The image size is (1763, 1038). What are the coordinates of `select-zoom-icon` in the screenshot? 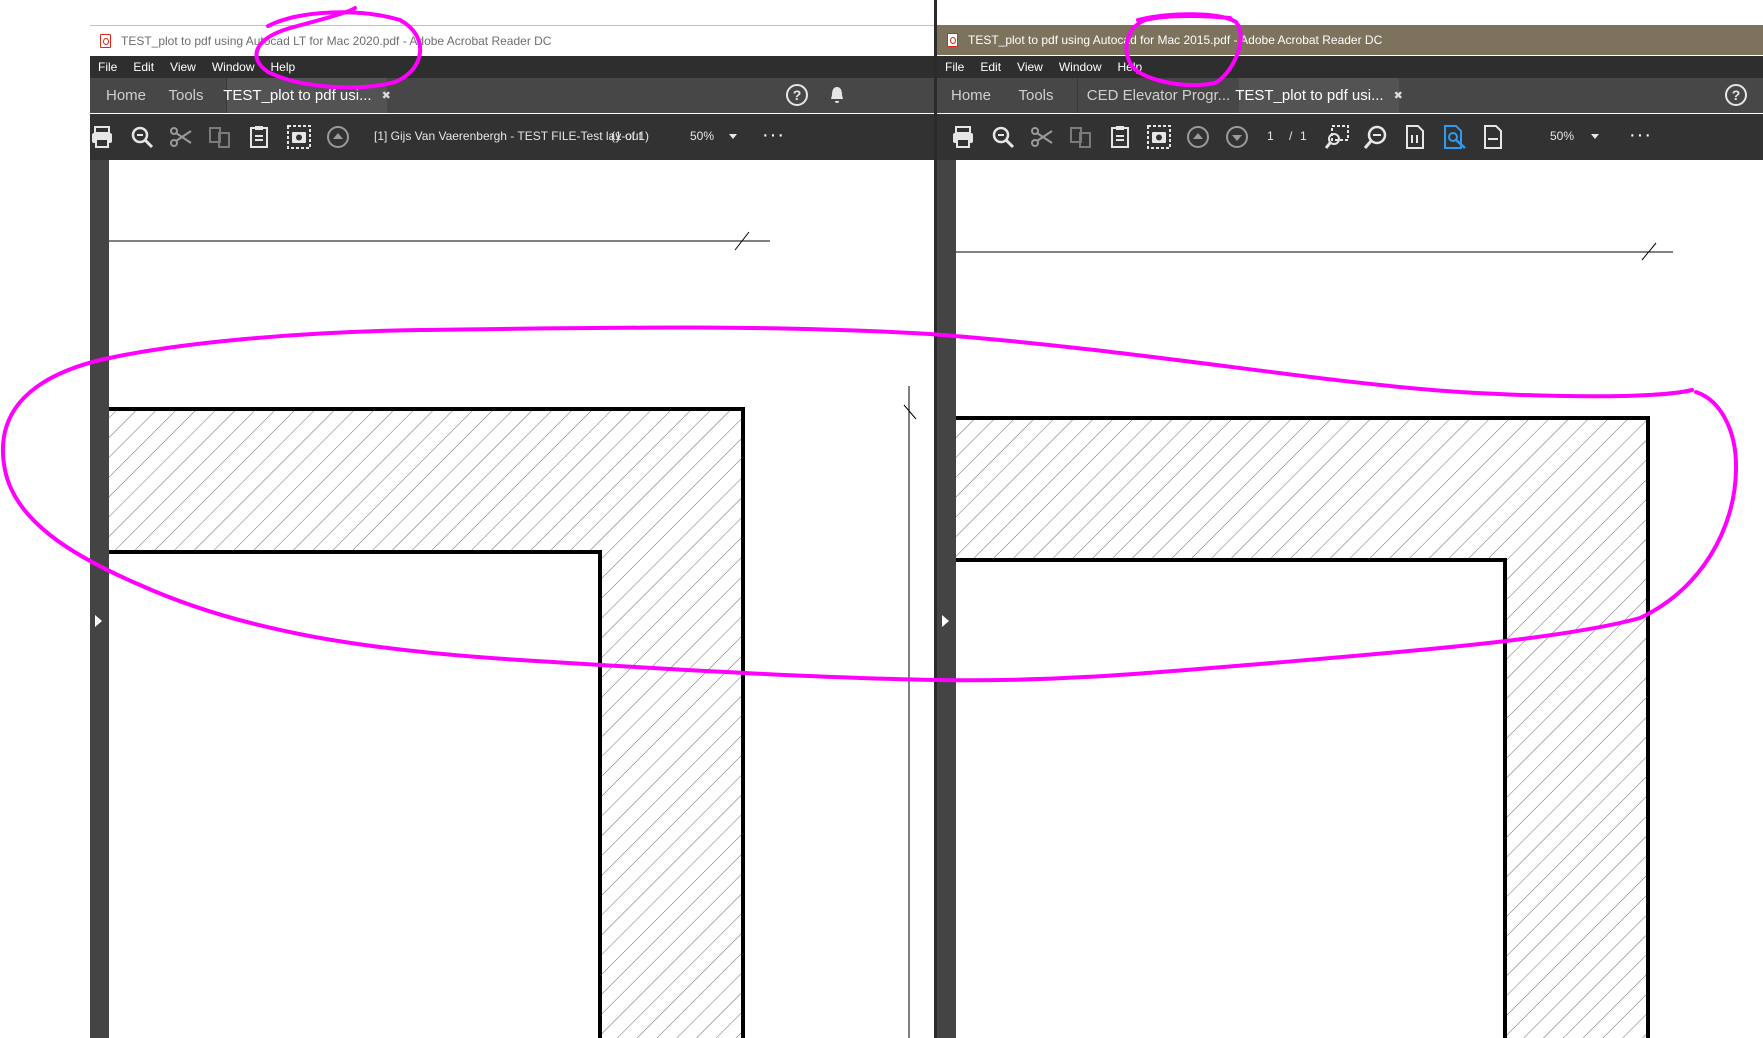 It's located at (1337, 137).